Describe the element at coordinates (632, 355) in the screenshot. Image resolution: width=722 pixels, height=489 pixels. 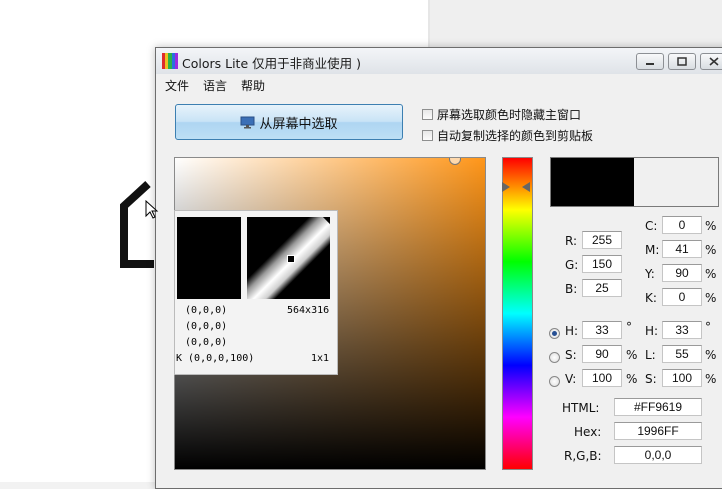
I see `hsv-s-unit: %` at that location.